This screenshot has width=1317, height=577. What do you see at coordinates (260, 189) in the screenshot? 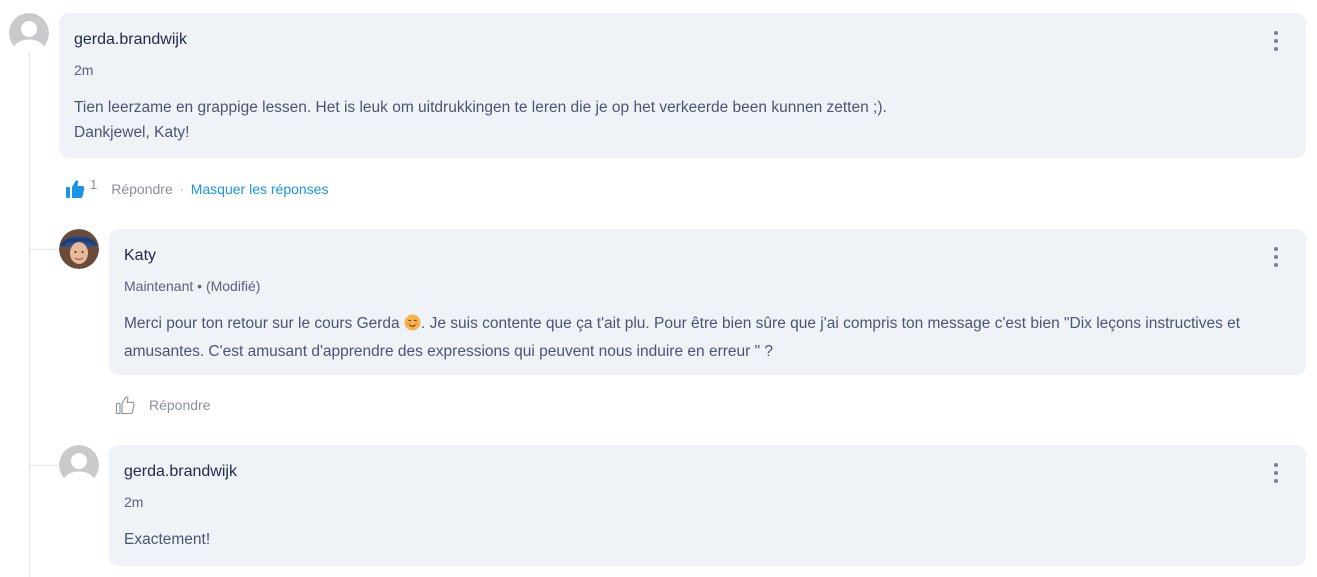
I see `hide-replies-link: Masquer les réponses` at bounding box center [260, 189].